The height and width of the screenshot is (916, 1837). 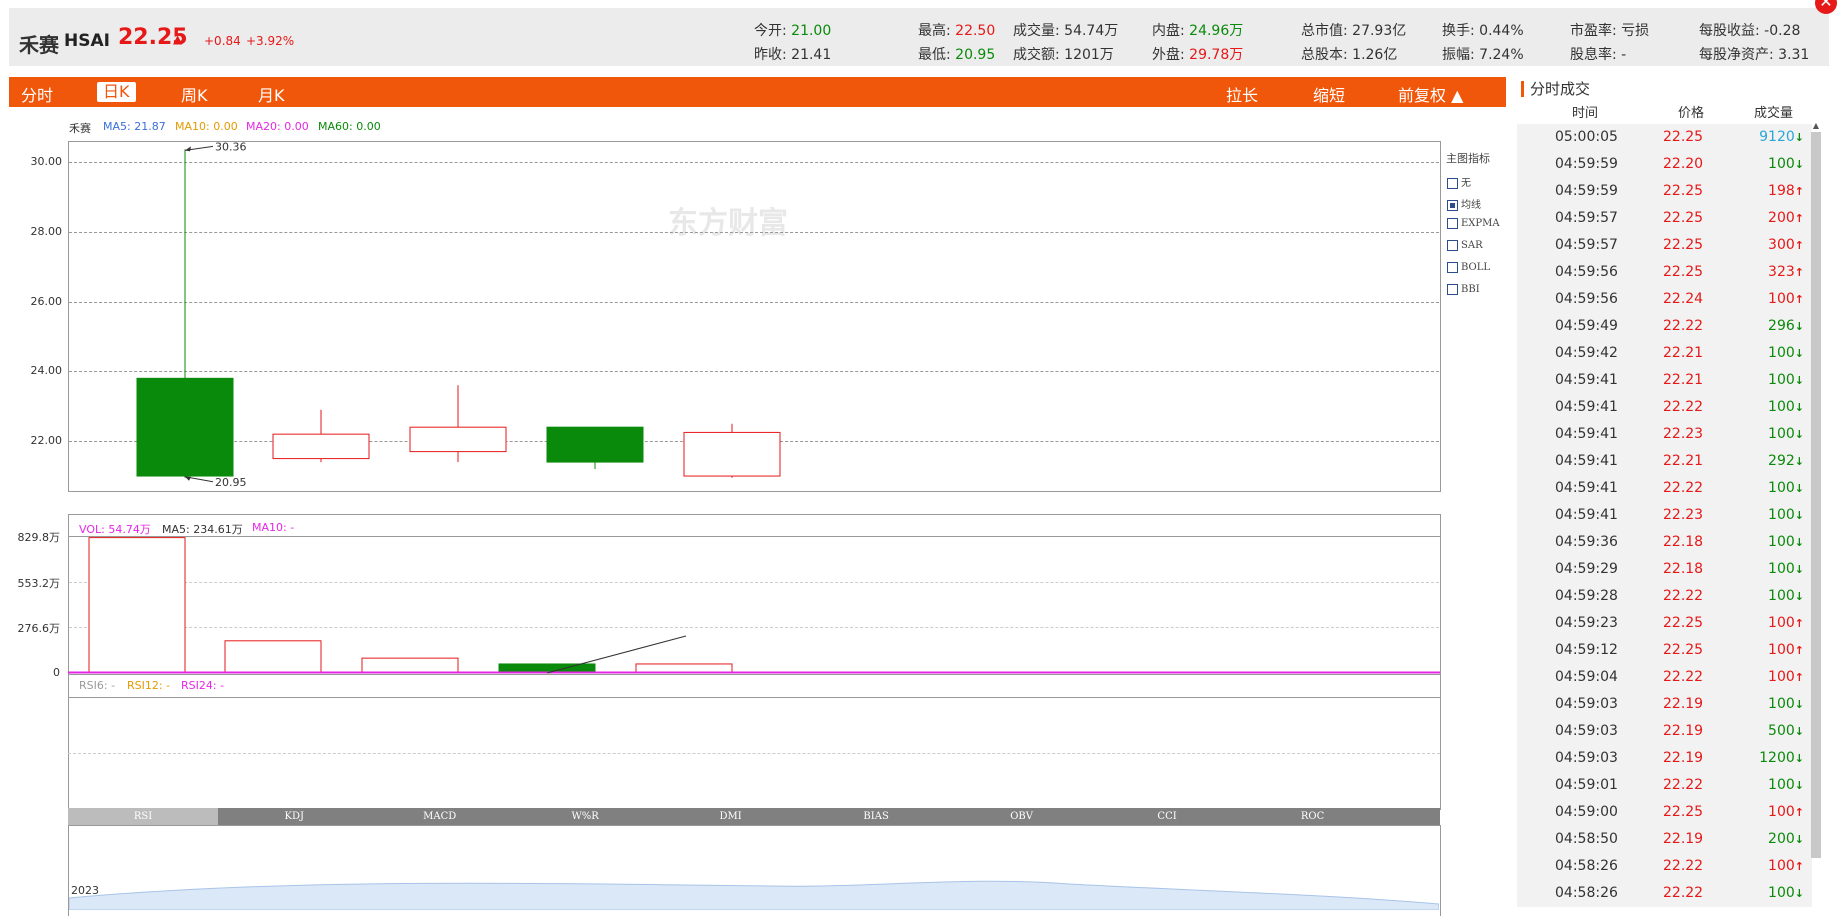 I want to click on adjust-dropdown: 前复权 ▲, so click(x=1430, y=94).